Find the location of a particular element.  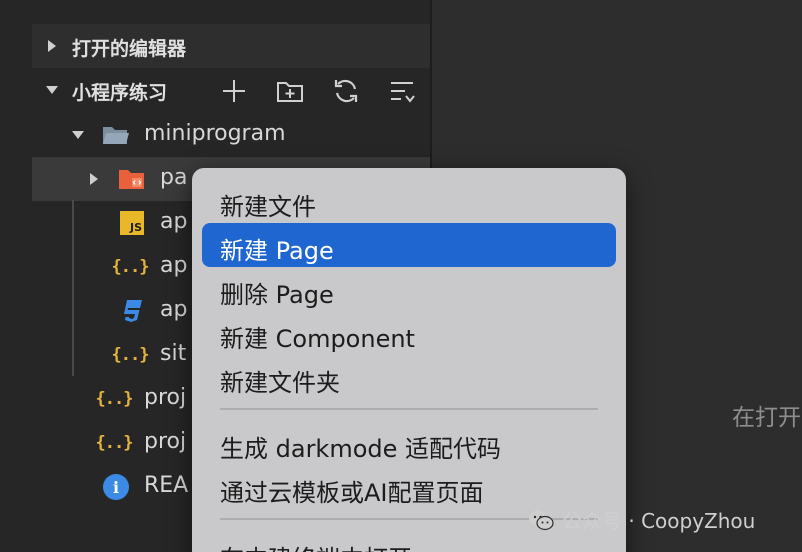

top-strip is located at coordinates (231, 10).